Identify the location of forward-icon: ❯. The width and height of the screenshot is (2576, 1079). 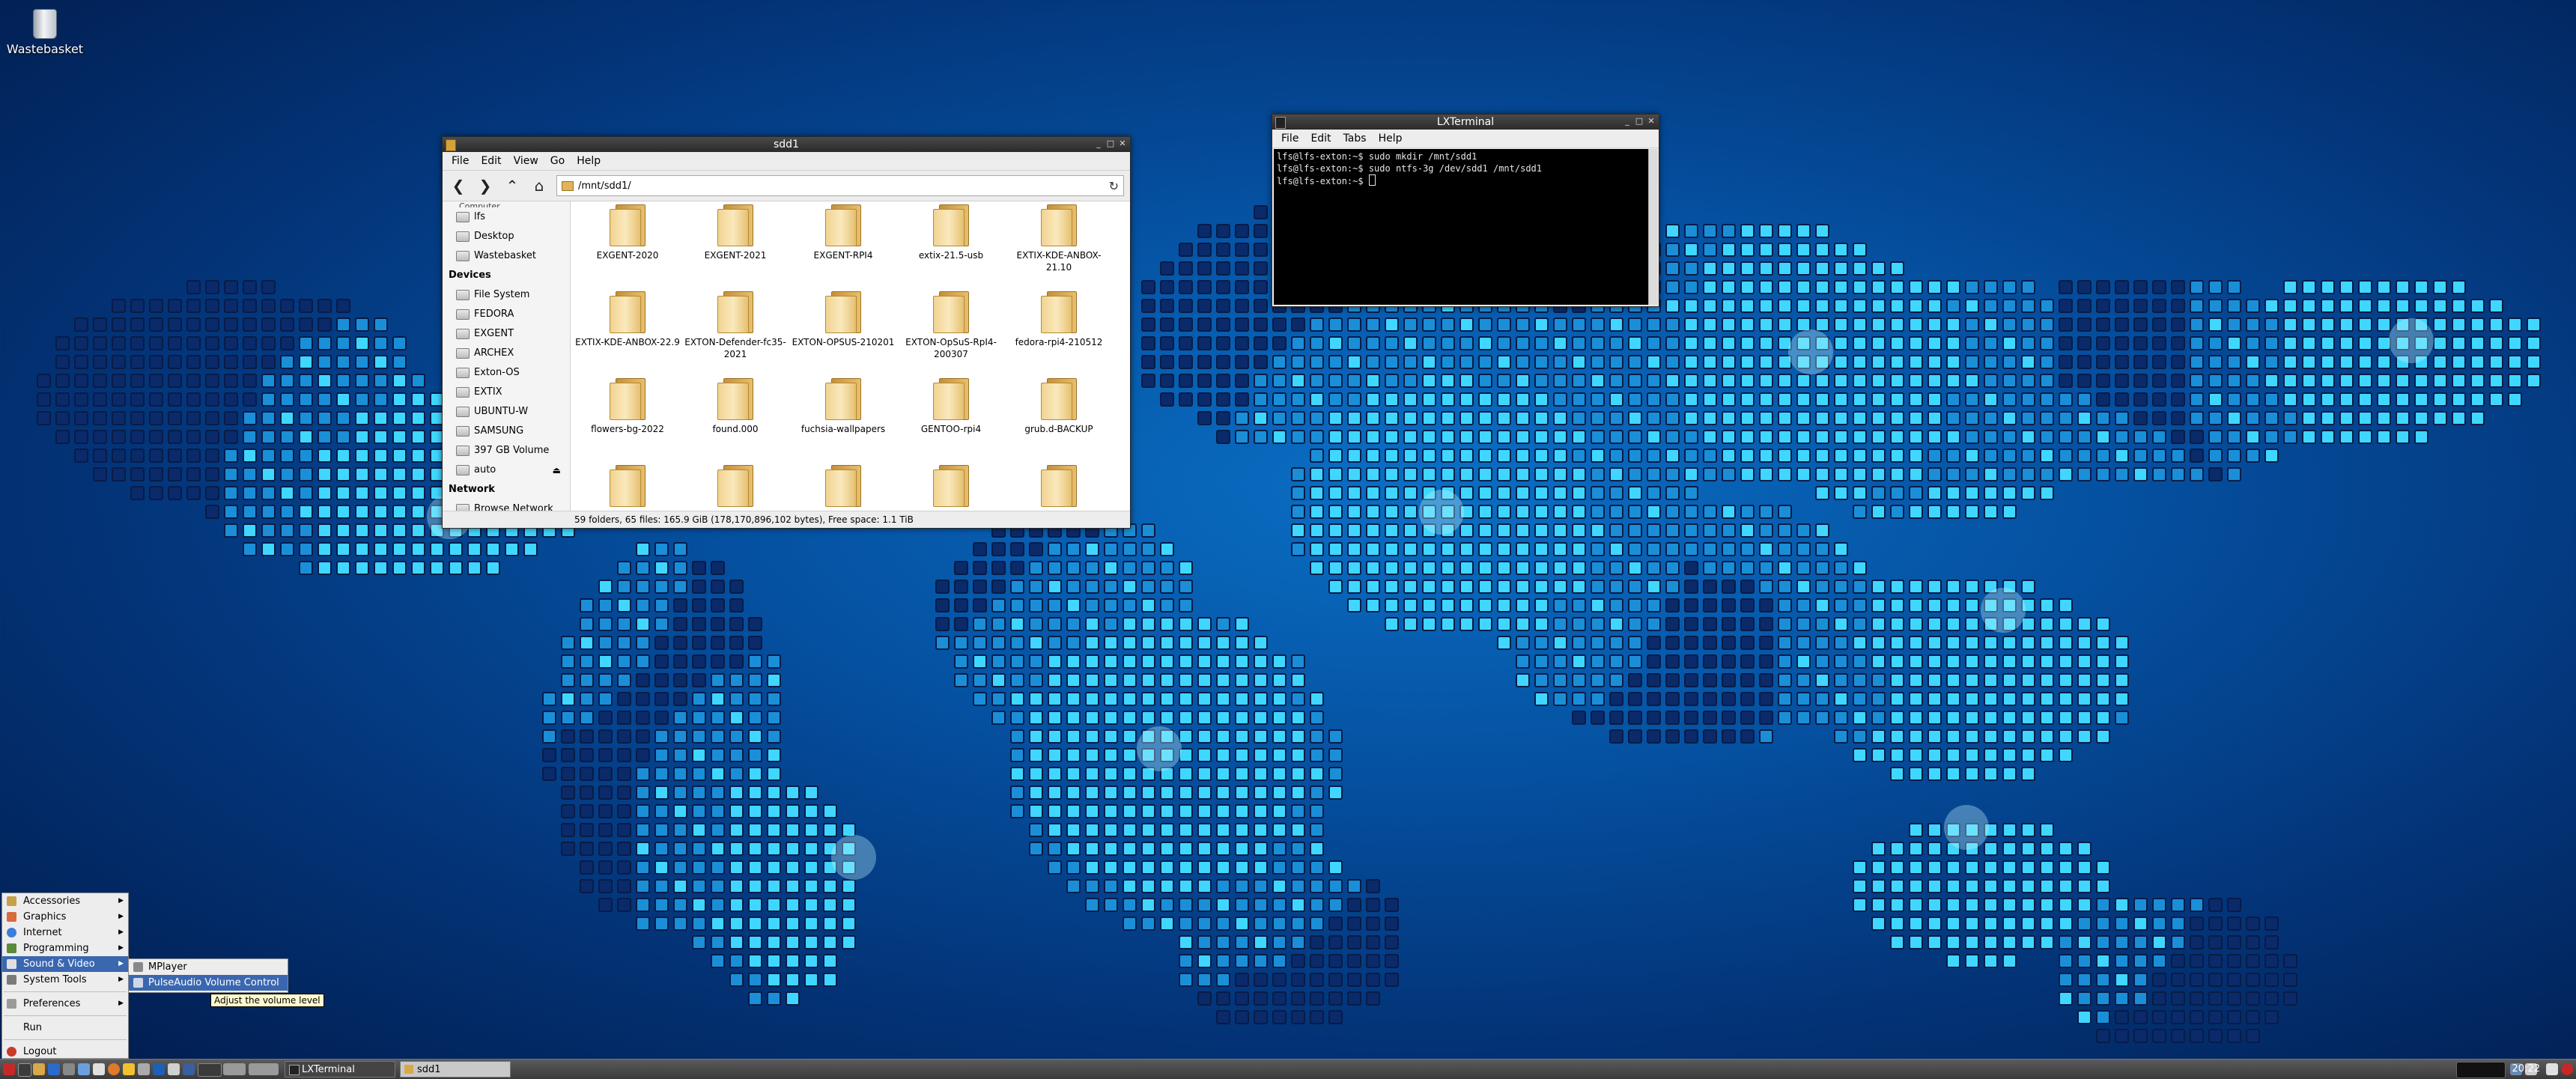
(485, 186).